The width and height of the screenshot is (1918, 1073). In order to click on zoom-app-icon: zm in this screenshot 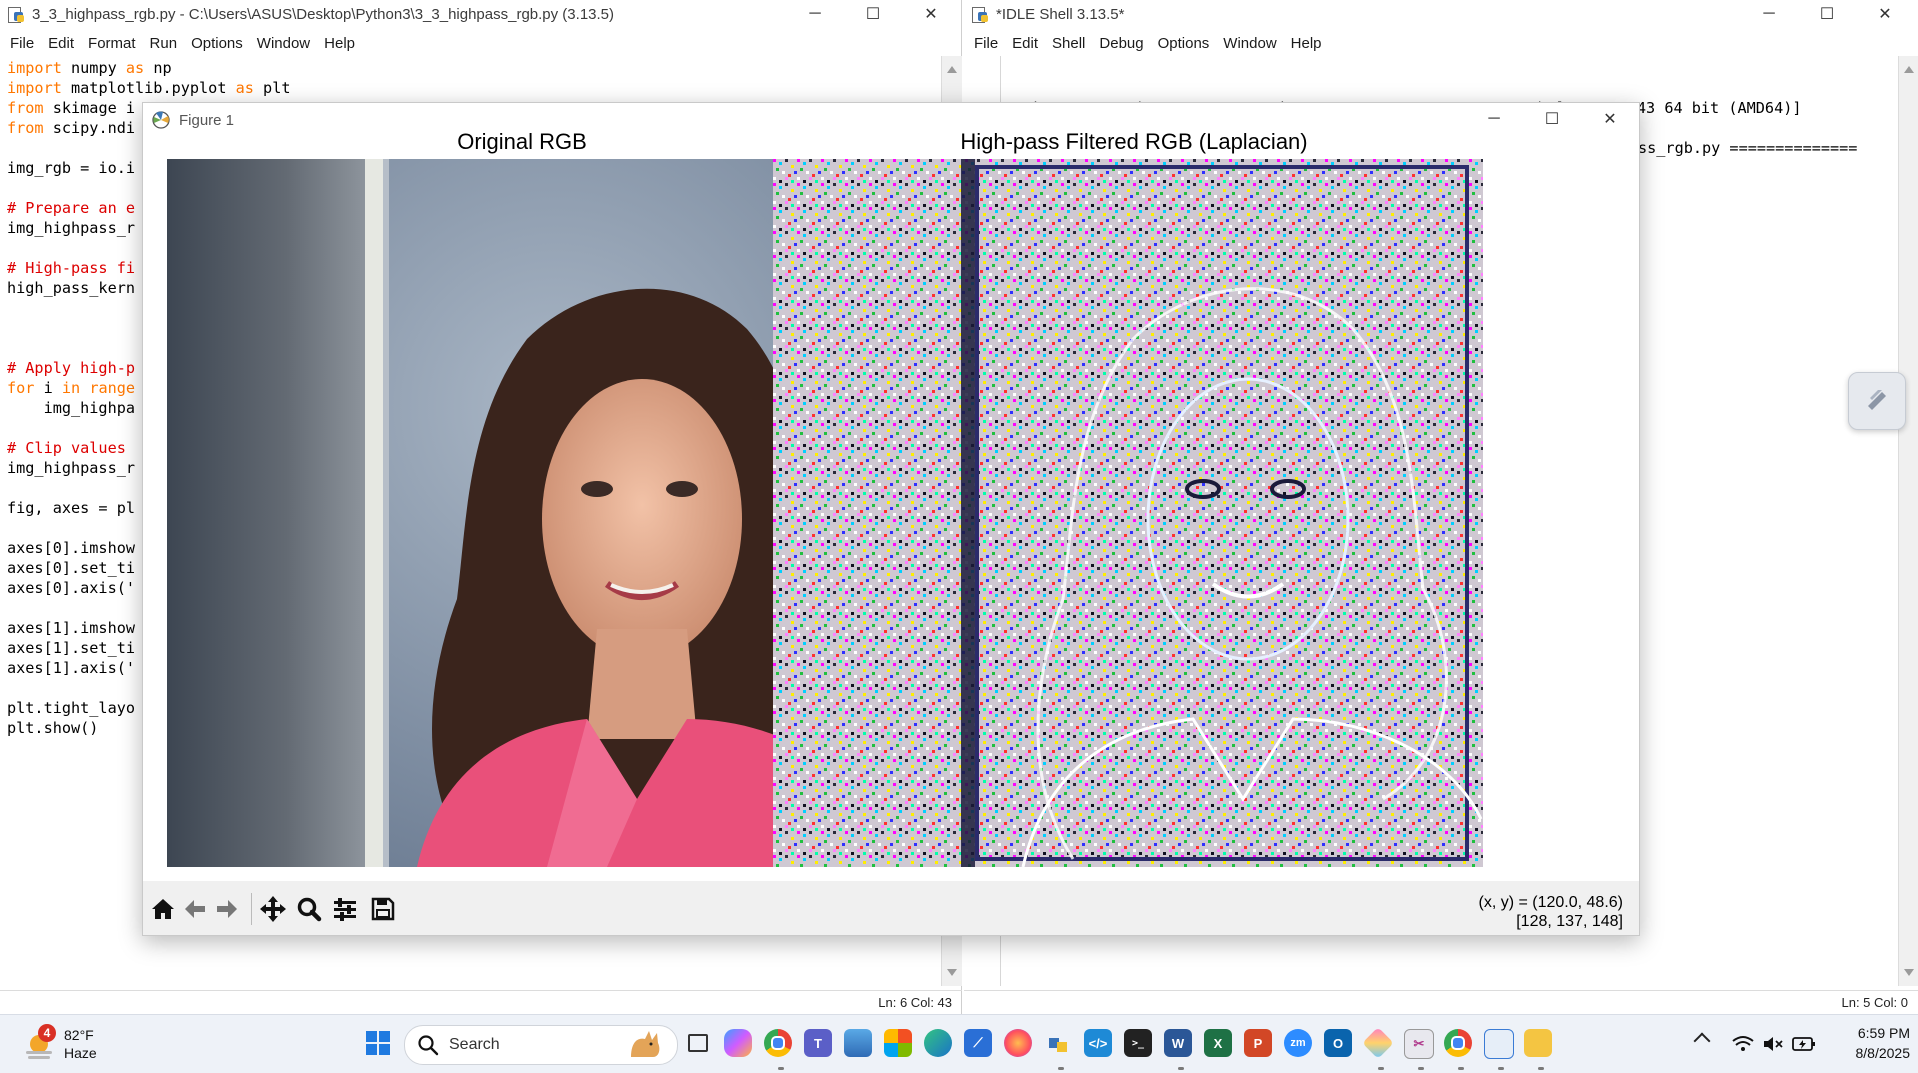, I will do `click(1298, 1043)`.